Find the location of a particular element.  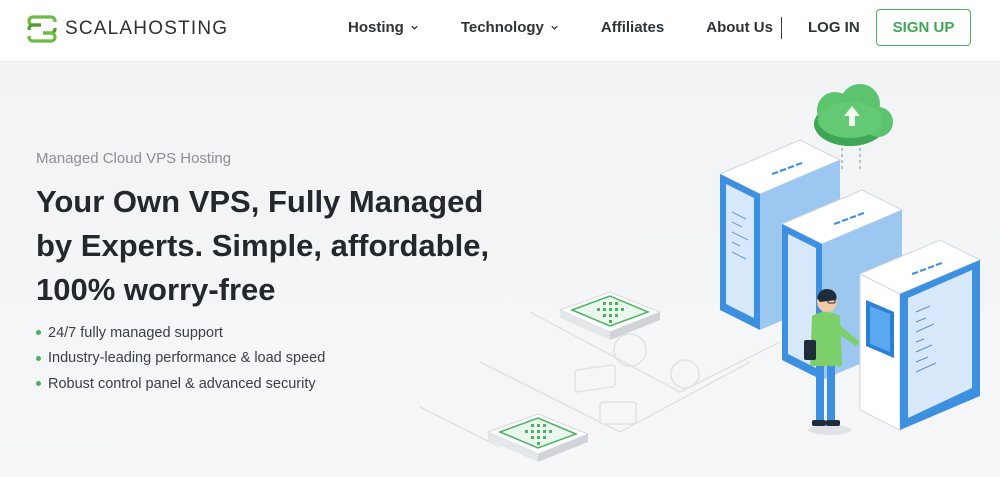

nav-item-label: Affiliates is located at coordinates (632, 27).